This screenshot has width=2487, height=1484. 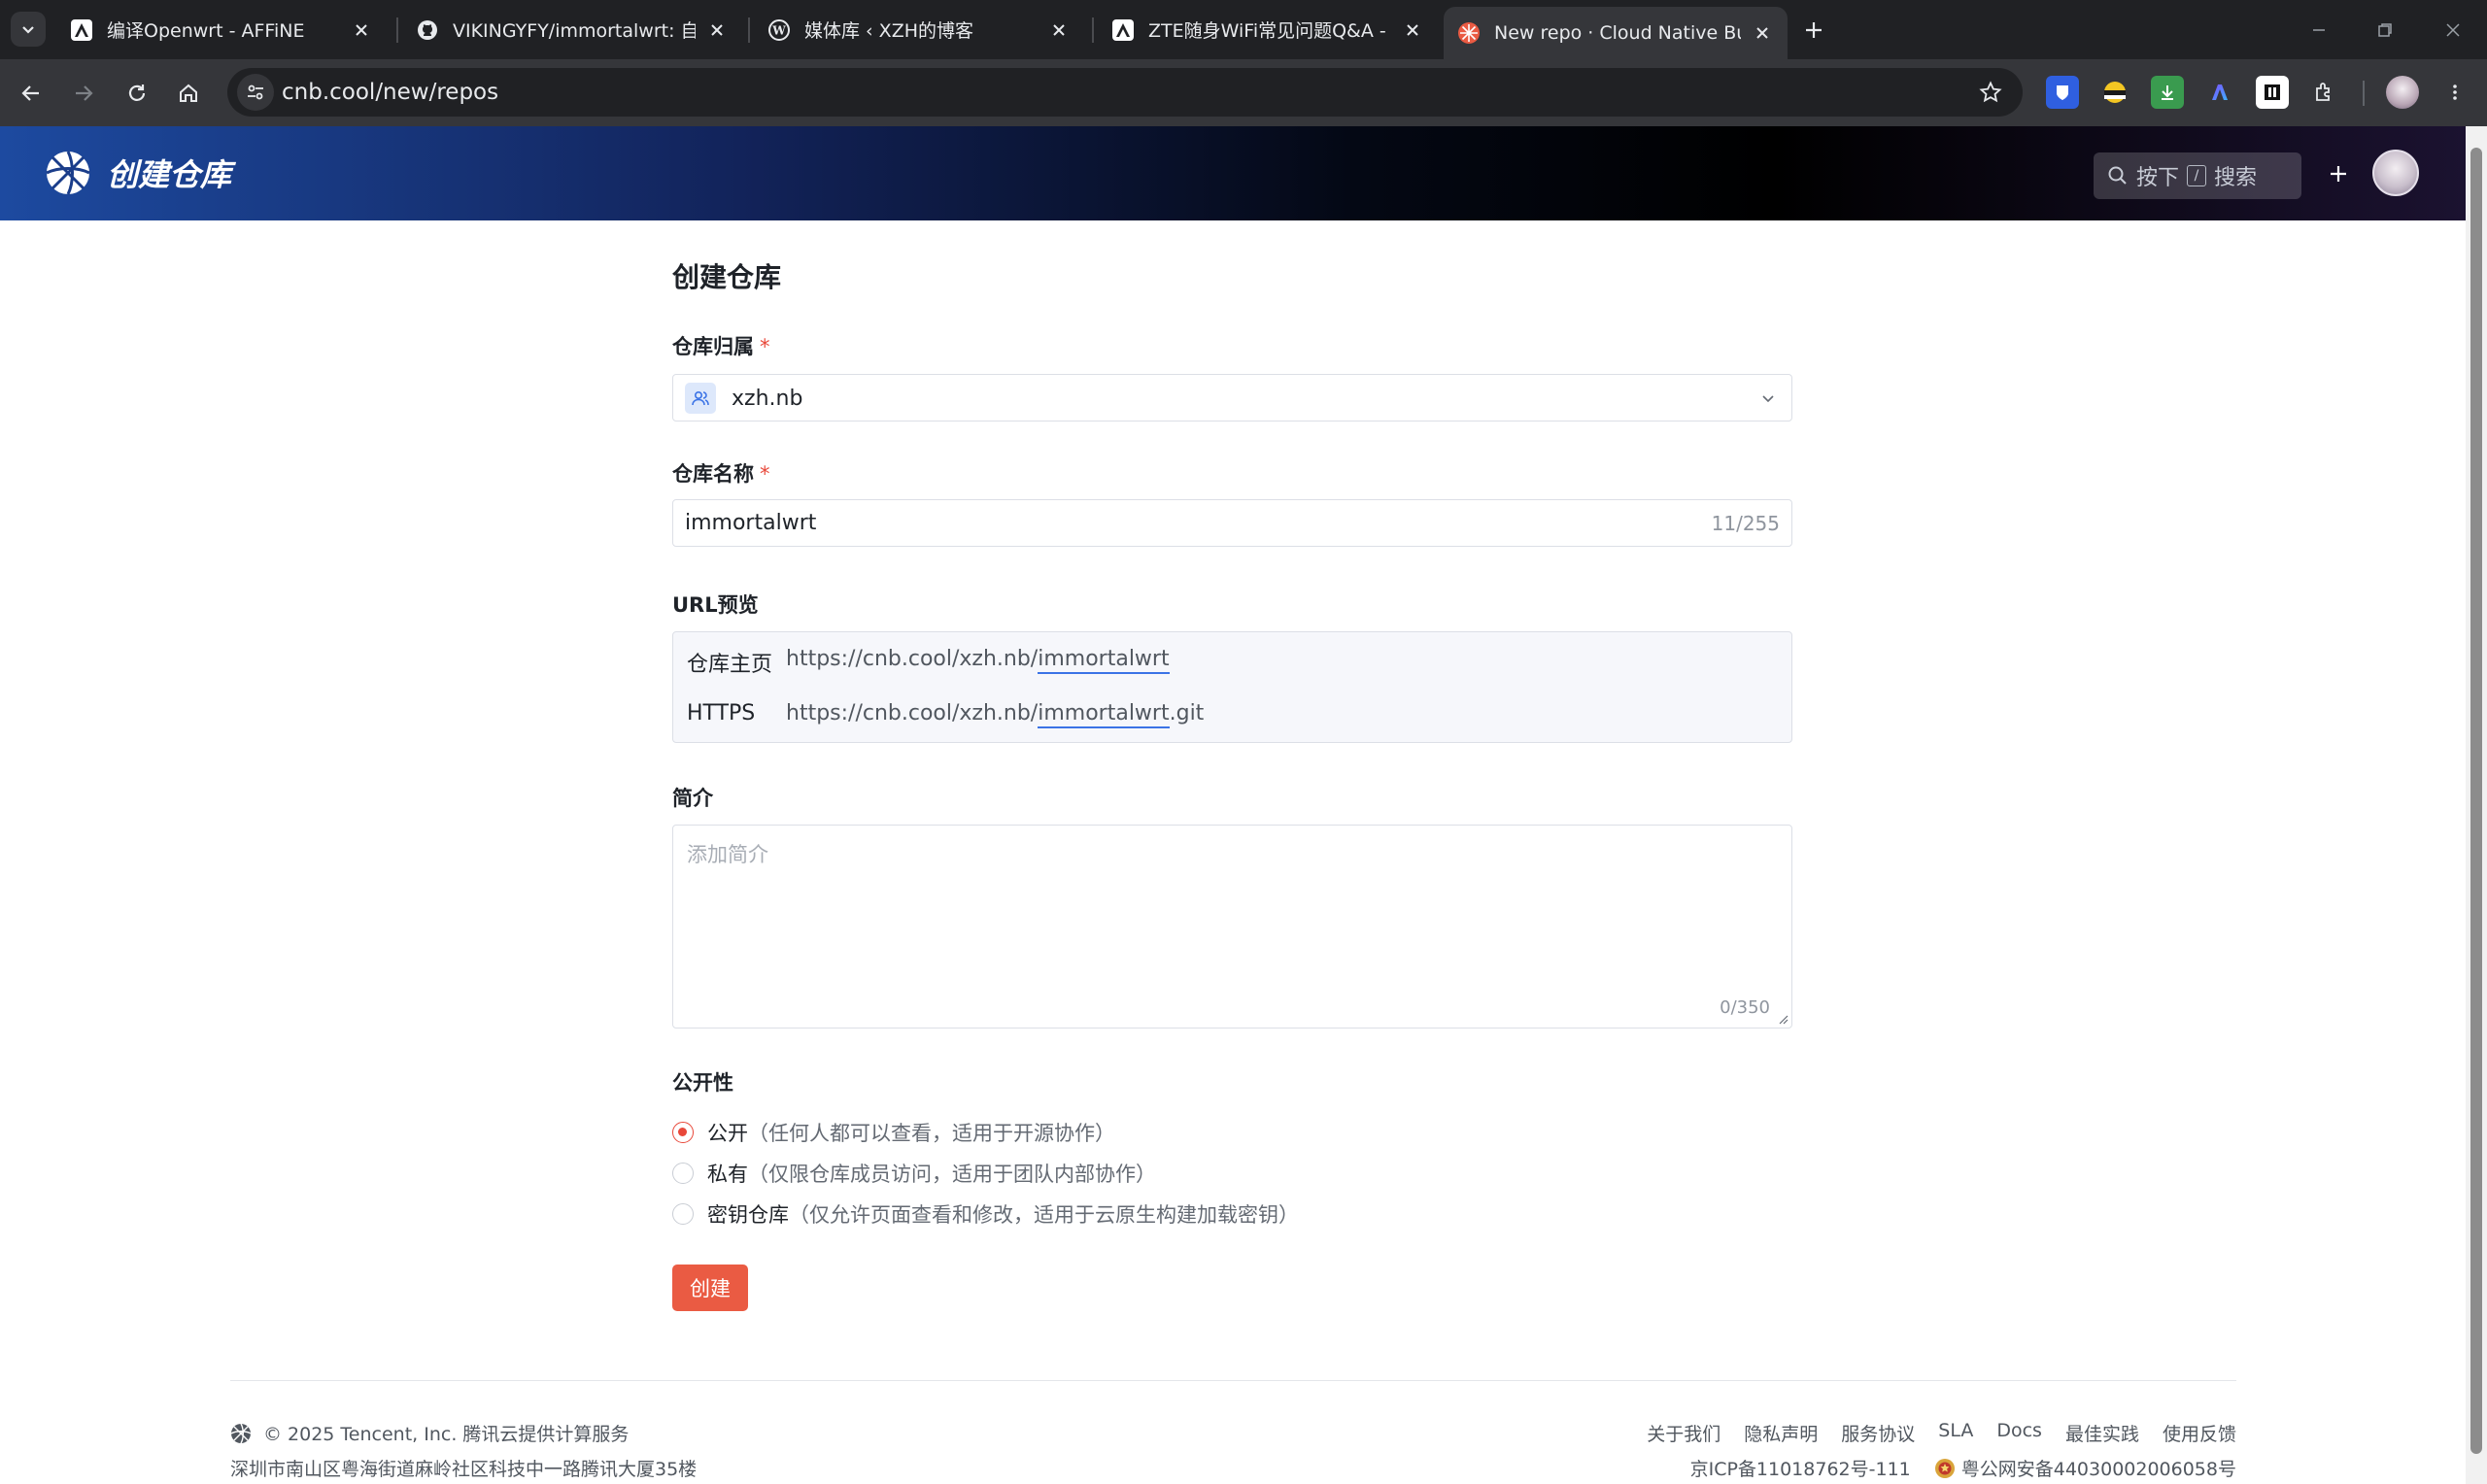 What do you see at coordinates (1944, 1468) in the screenshot?
I see `police-badge-icon` at bounding box center [1944, 1468].